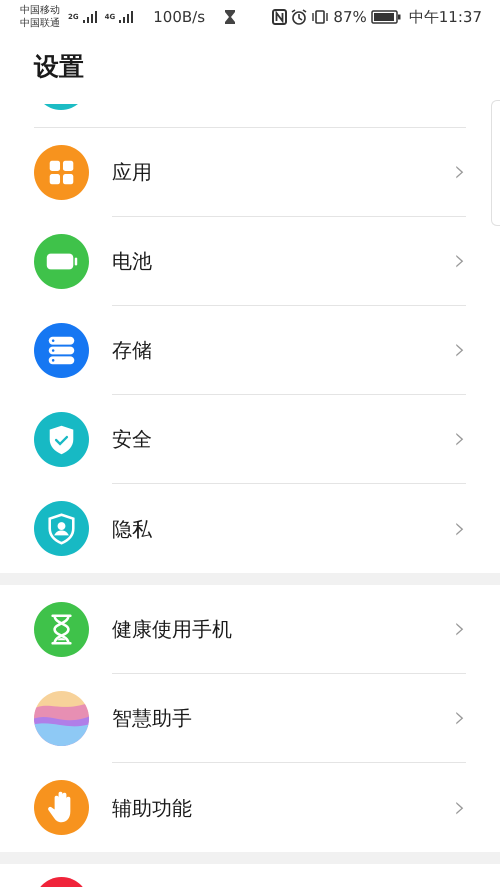 The width and height of the screenshot is (500, 888). What do you see at coordinates (179, 17) in the screenshot?
I see `network-speed: 100B/s` at bounding box center [179, 17].